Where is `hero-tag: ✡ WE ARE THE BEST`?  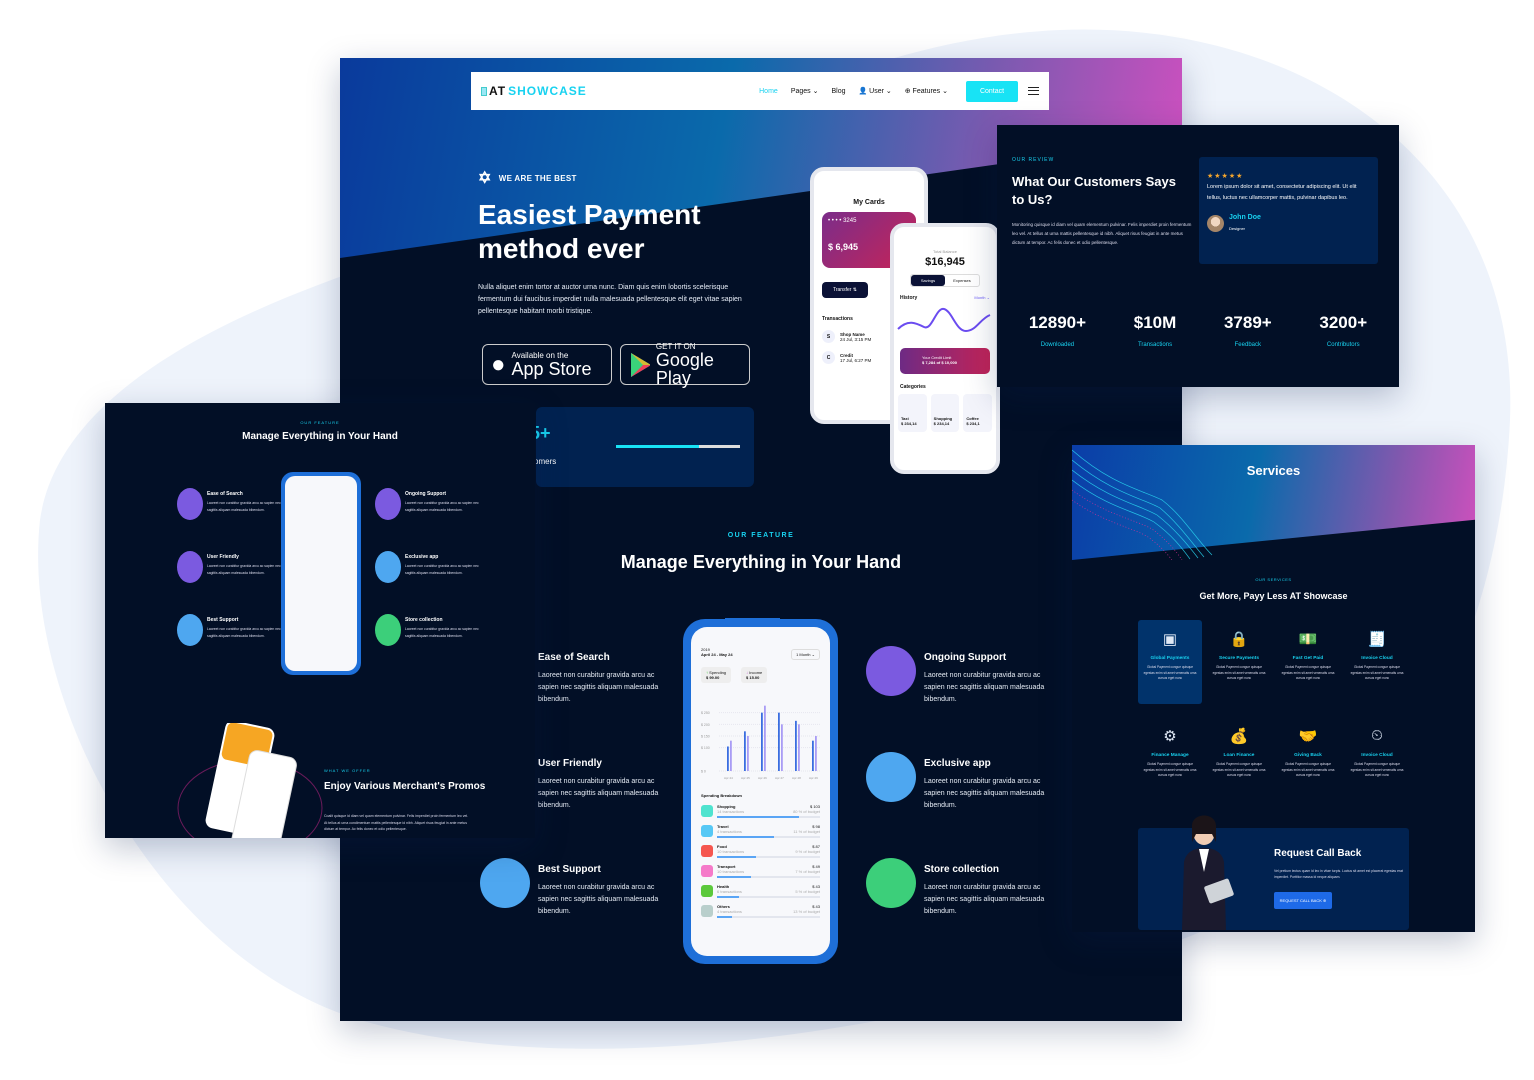
hero-tag: ✡ WE ARE THE BEST is located at coordinates (527, 178).